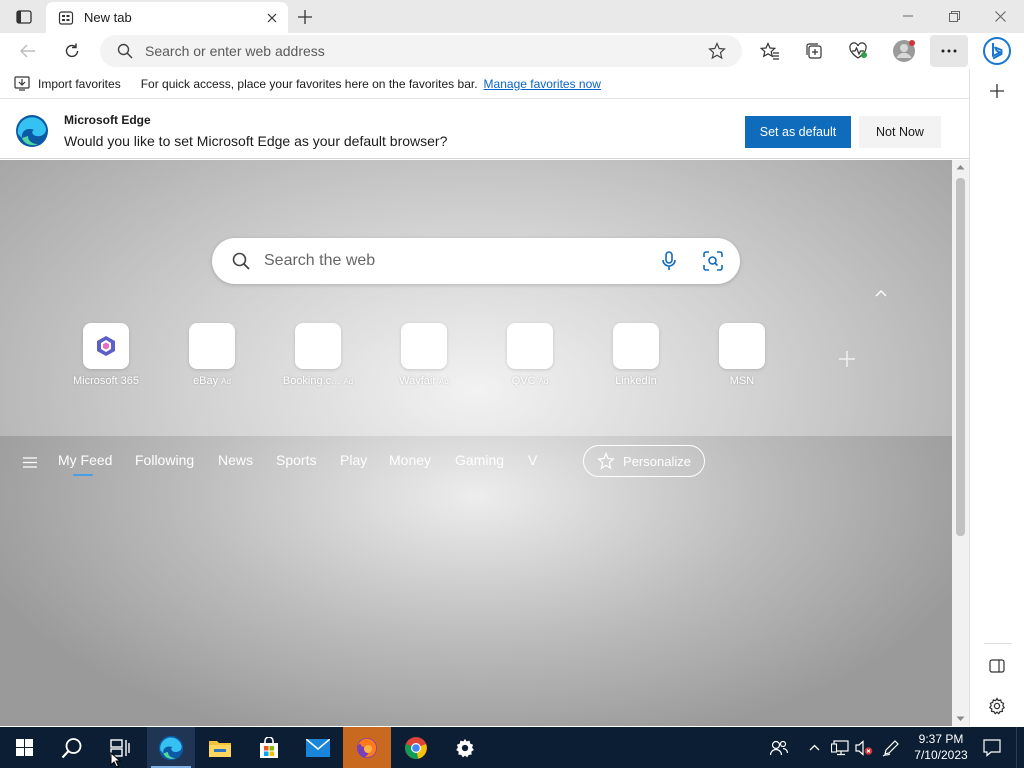  I want to click on add-favorite-button, so click(717, 51).